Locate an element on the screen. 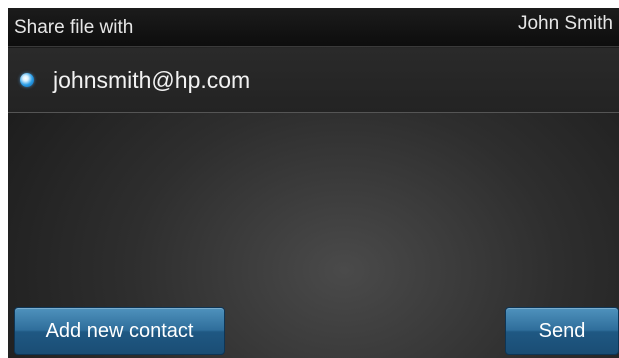  user-name: John Smith is located at coordinates (565, 23).